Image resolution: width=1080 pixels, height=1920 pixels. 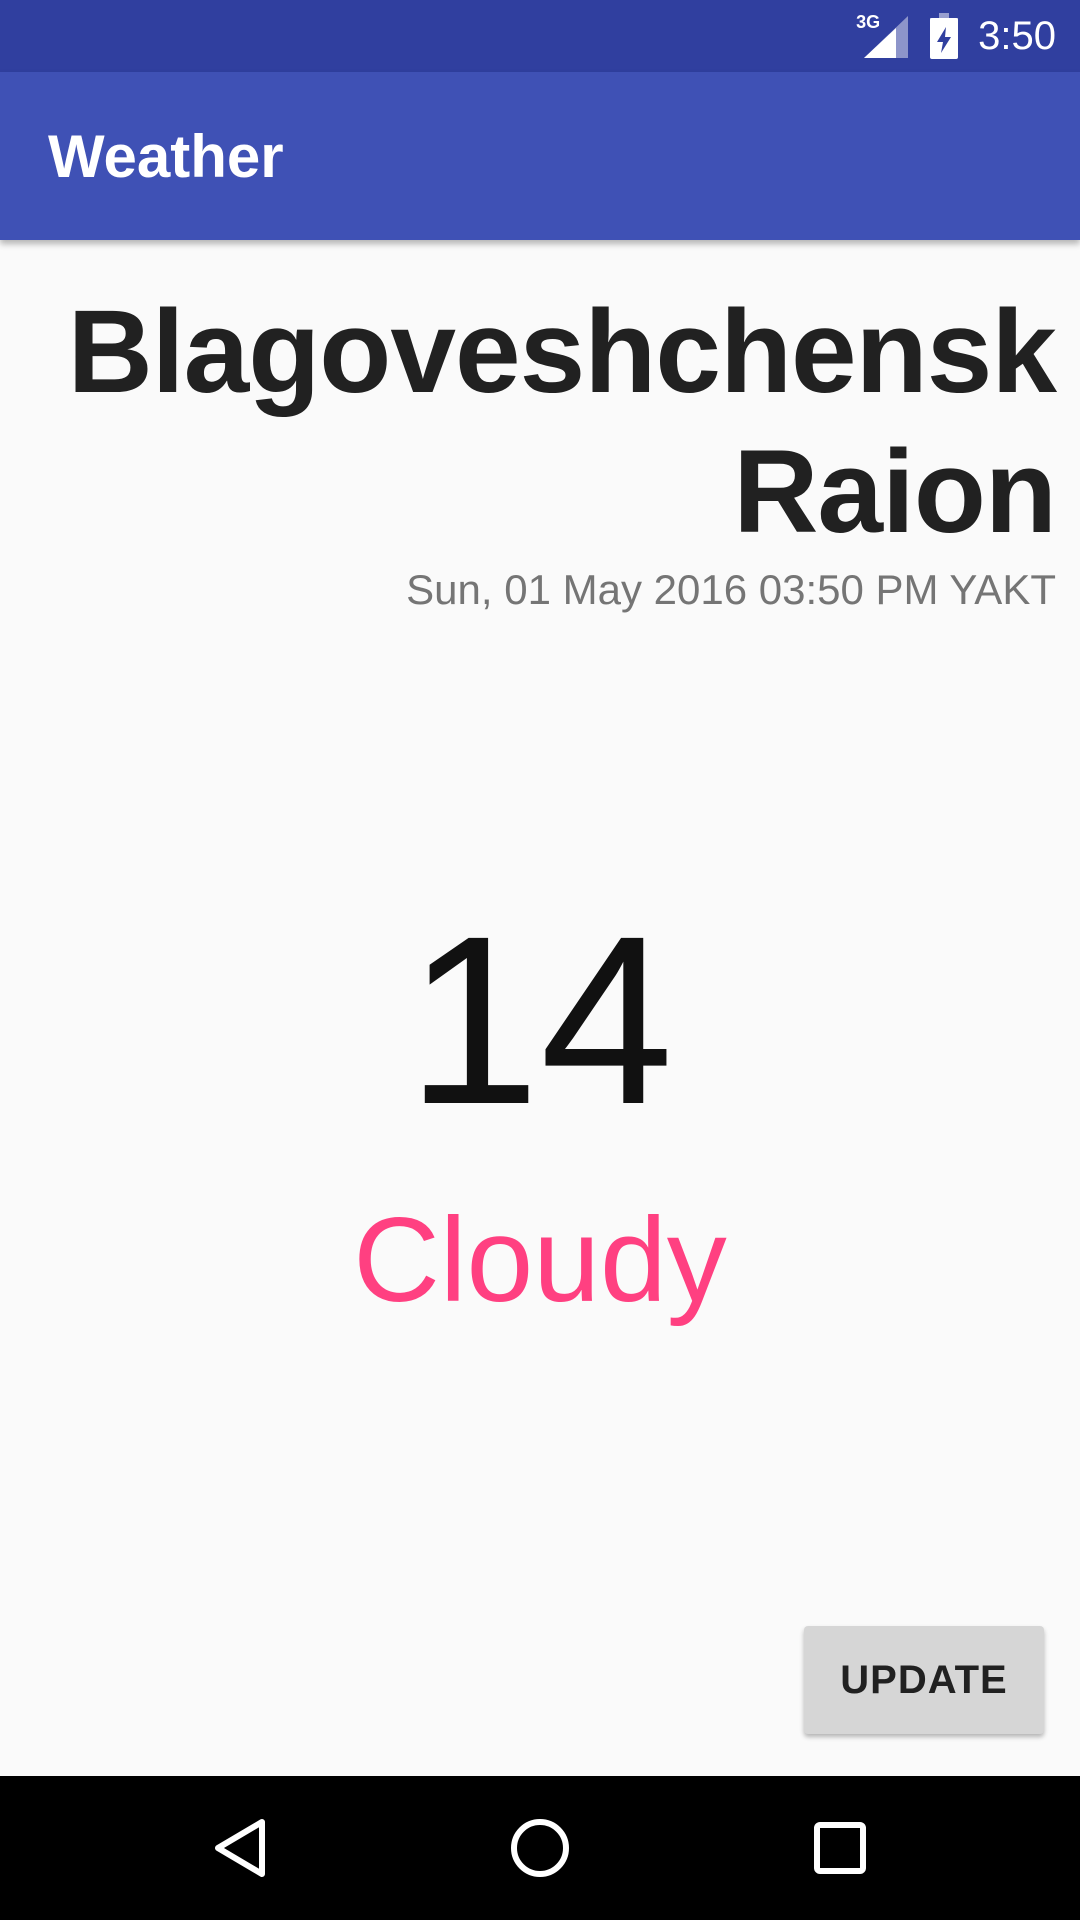 I want to click on home-icon, so click(x=540, y=1848).